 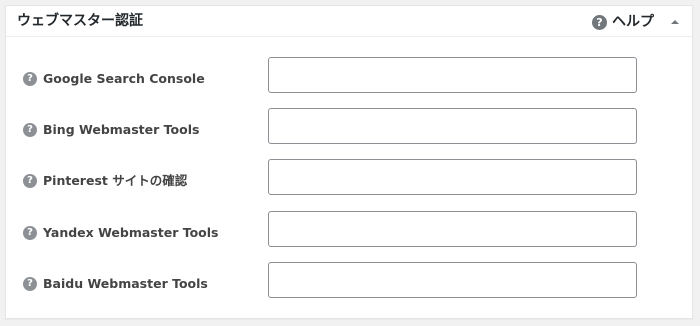 I want to click on help-toggle-button: ? ヘルプ, so click(x=623, y=22).